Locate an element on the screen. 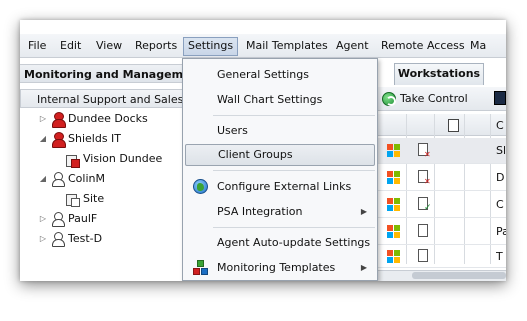 This screenshot has width=527, height=321. menu-item-agent-autoupdate-settings: Agent Auto-update Settings is located at coordinates (280, 243).